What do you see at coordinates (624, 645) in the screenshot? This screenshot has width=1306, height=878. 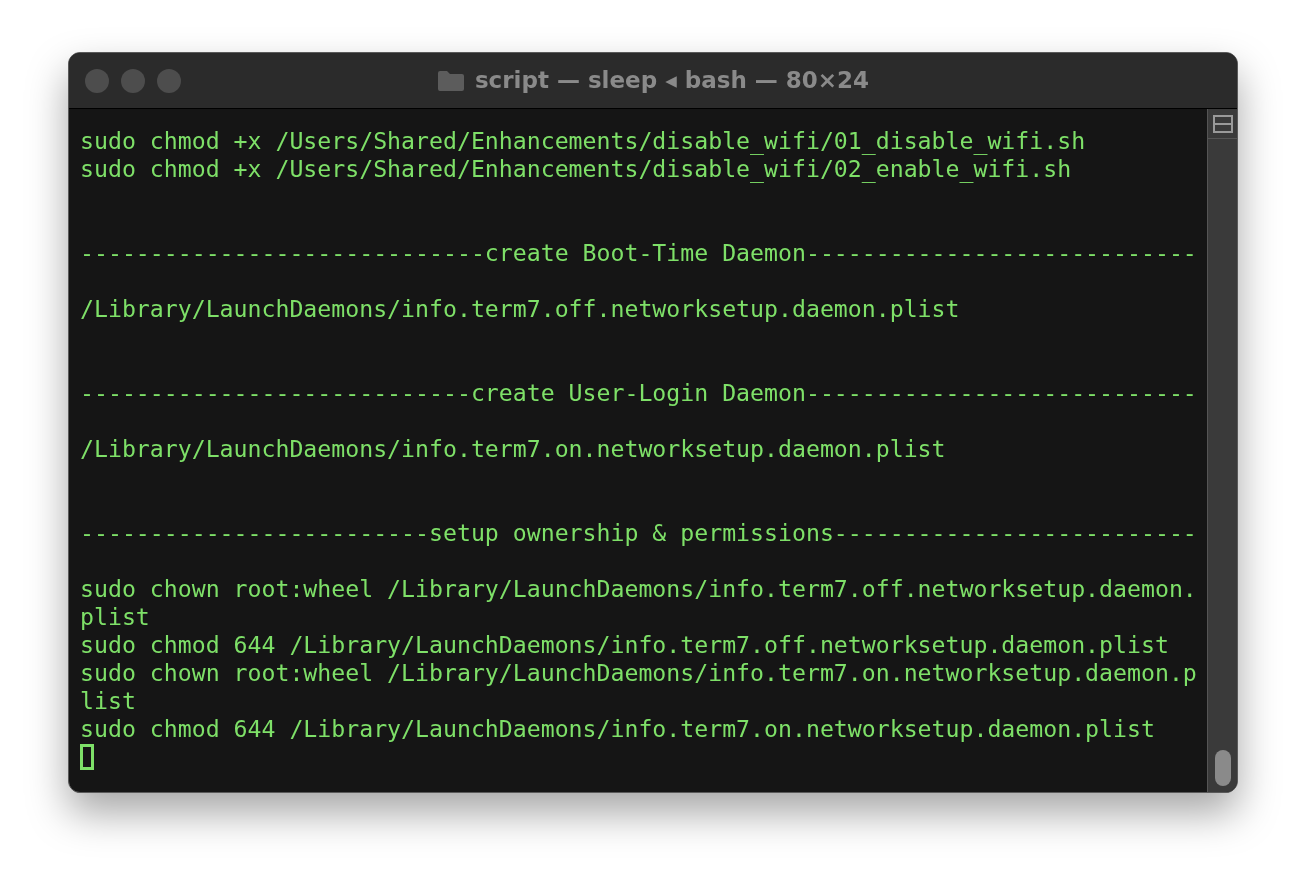 I see `output-line: sudo chmod 644 /Library/LaunchDaemons/info.term7.off.networksetup.daemon.plist` at bounding box center [624, 645].